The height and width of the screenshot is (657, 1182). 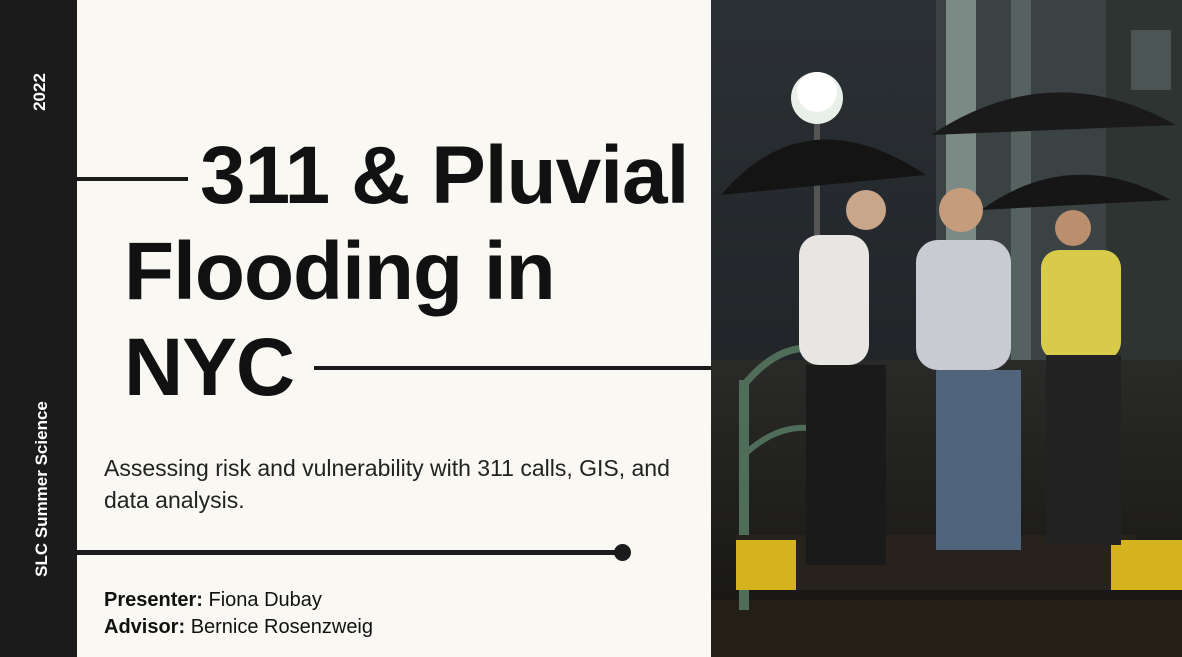 I want to click on advisor-name: Bernice Rosenzweig, so click(x=282, y=627).